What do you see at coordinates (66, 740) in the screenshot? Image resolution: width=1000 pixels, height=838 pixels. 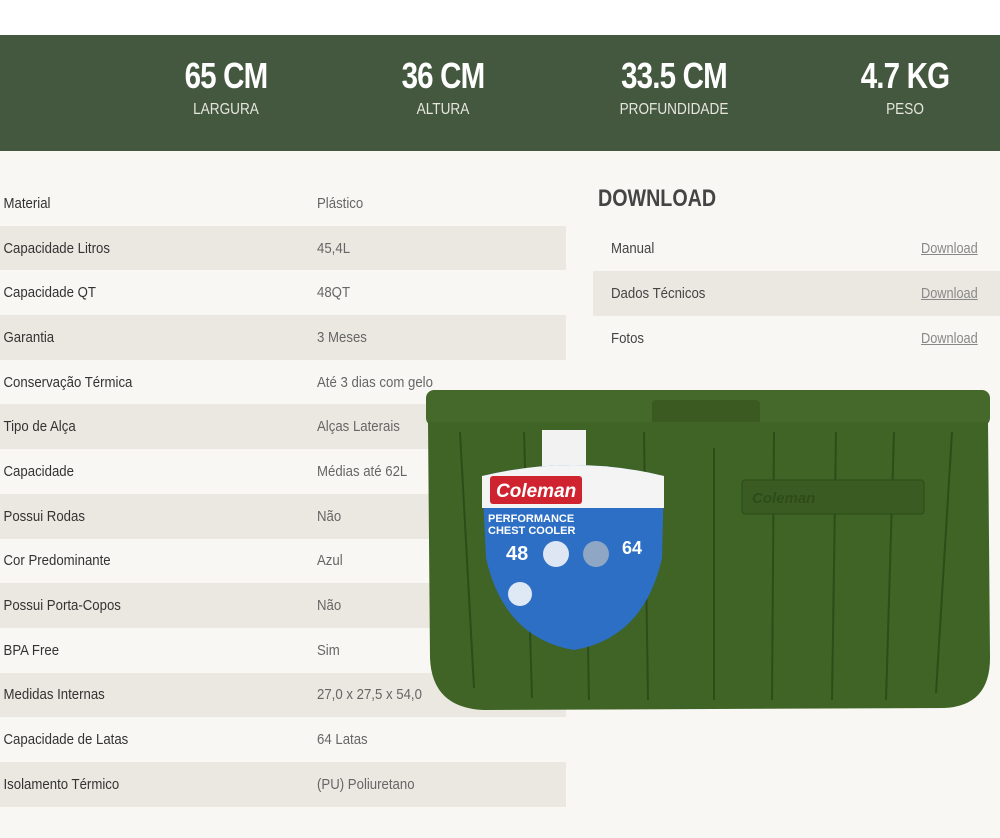 I see `spec-key: Capacidade de Latas` at bounding box center [66, 740].